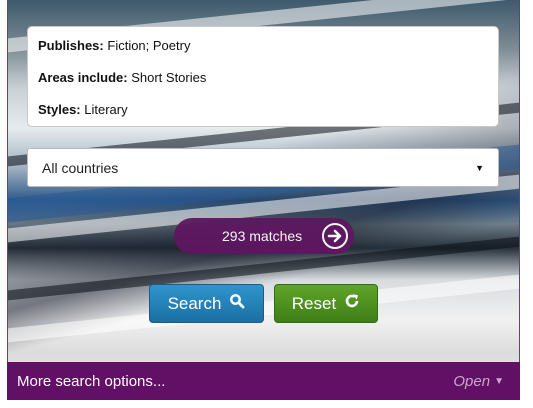 The image size is (533, 408). I want to click on search-button-label: Search, so click(194, 303).